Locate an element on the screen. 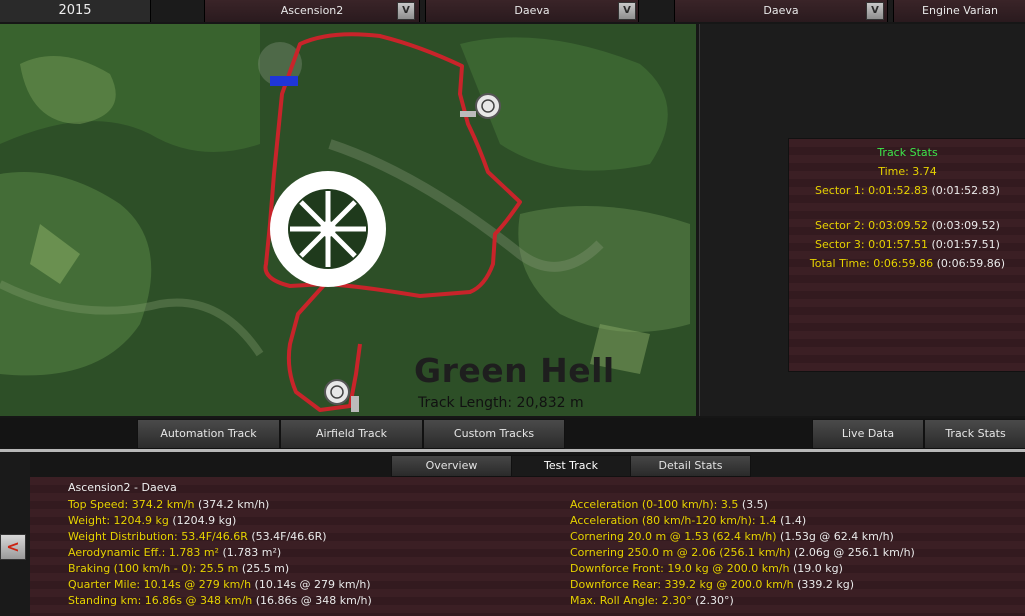 This screenshot has height=616, width=1025. stat-reference: (339.2 kg) is located at coordinates (826, 584).